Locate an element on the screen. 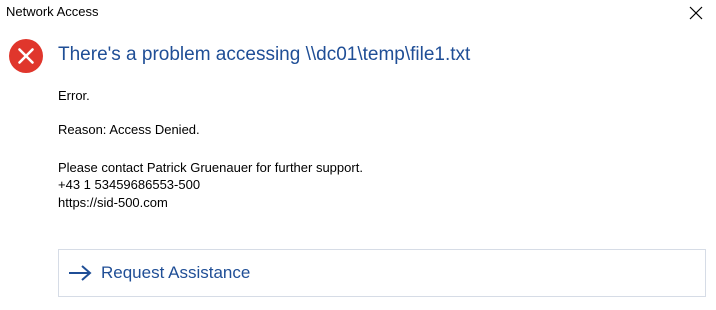  close-icon is located at coordinates (696, 13).